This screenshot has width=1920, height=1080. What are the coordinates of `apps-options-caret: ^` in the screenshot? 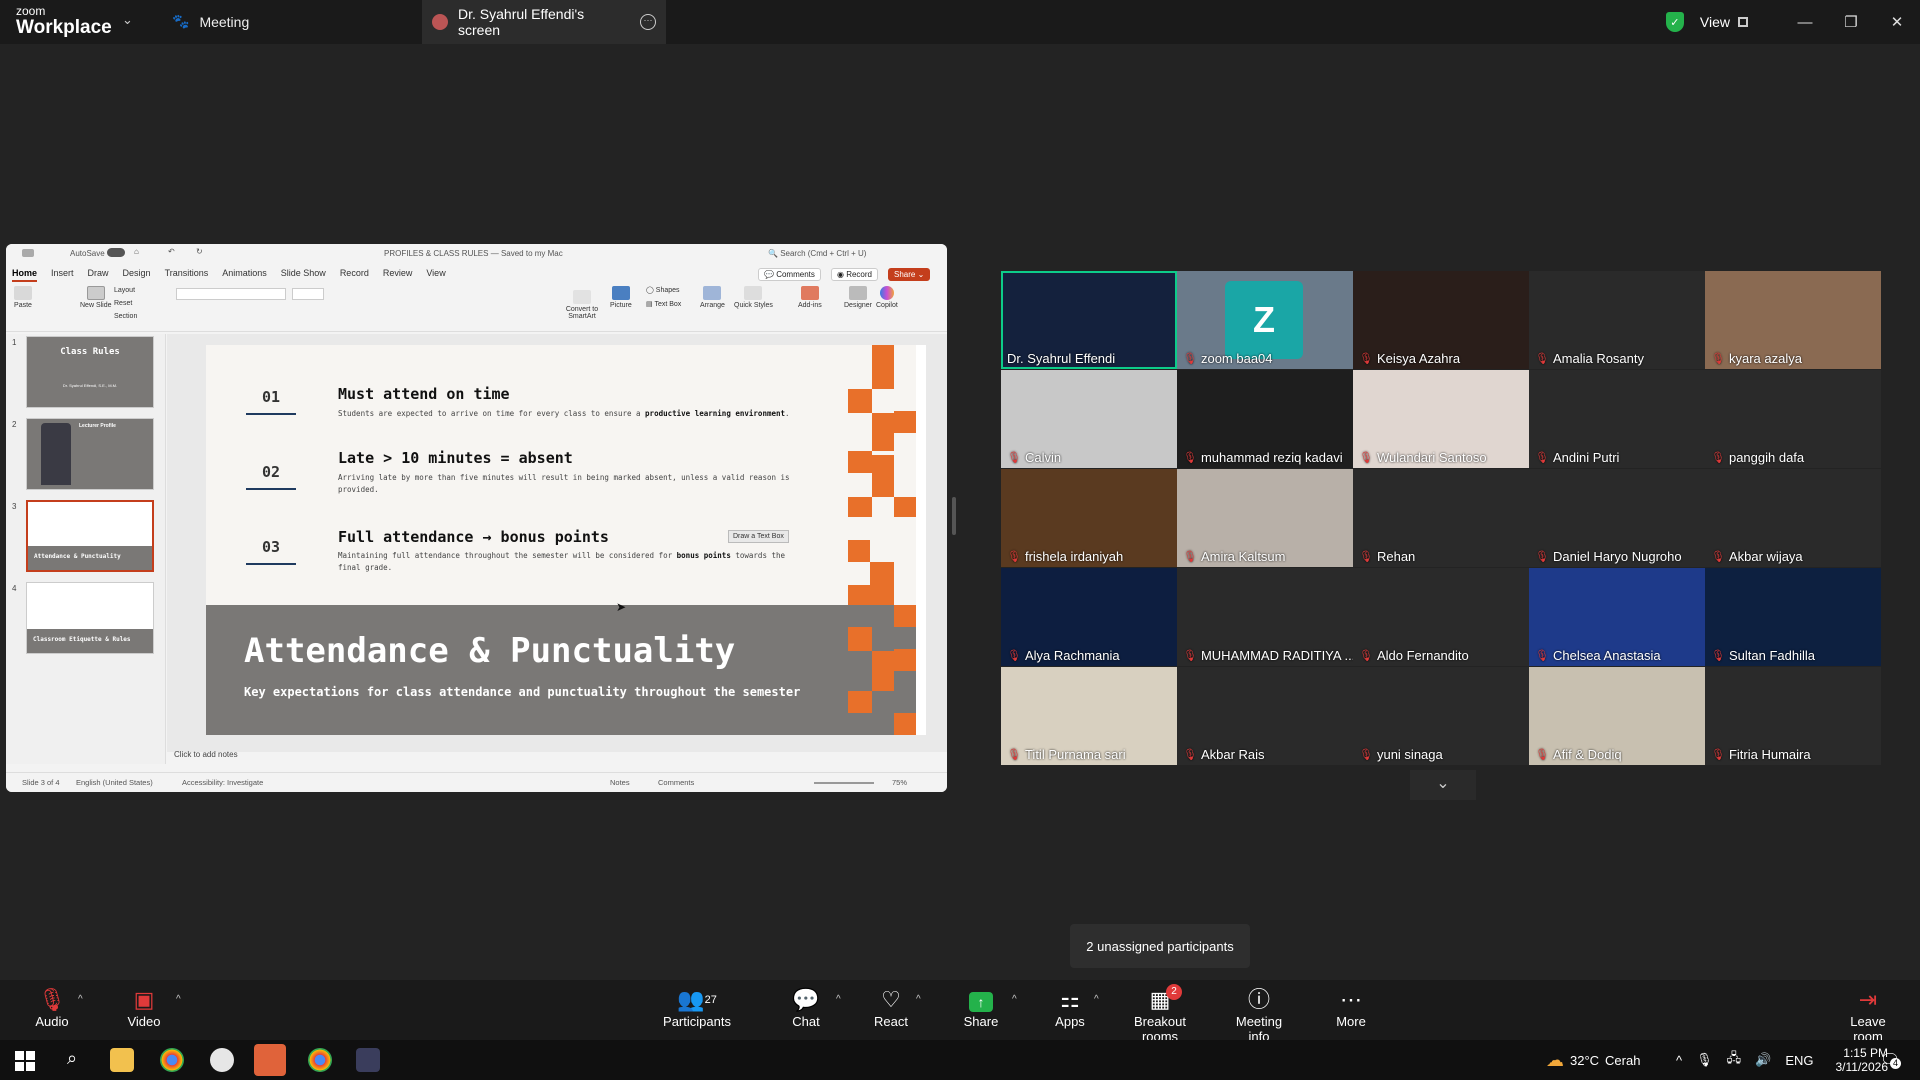 It's located at (1096, 999).